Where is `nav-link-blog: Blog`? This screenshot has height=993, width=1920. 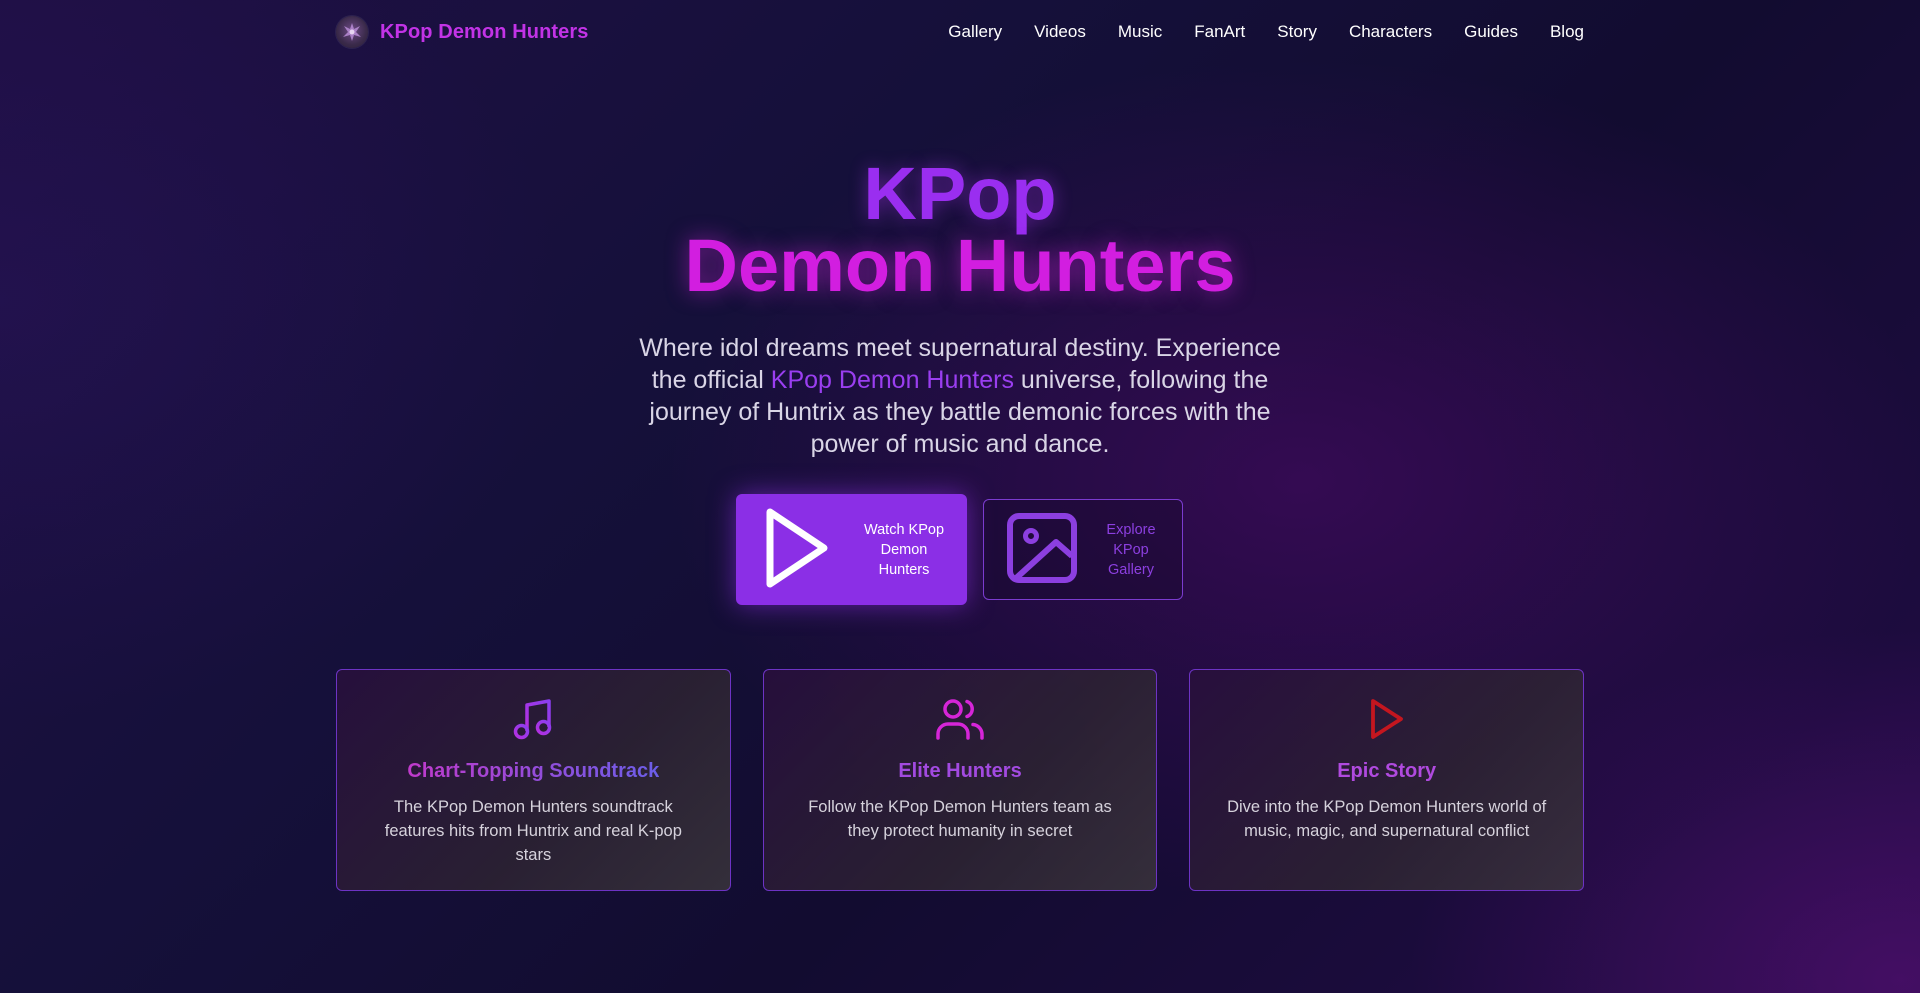 nav-link-blog: Blog is located at coordinates (1567, 32).